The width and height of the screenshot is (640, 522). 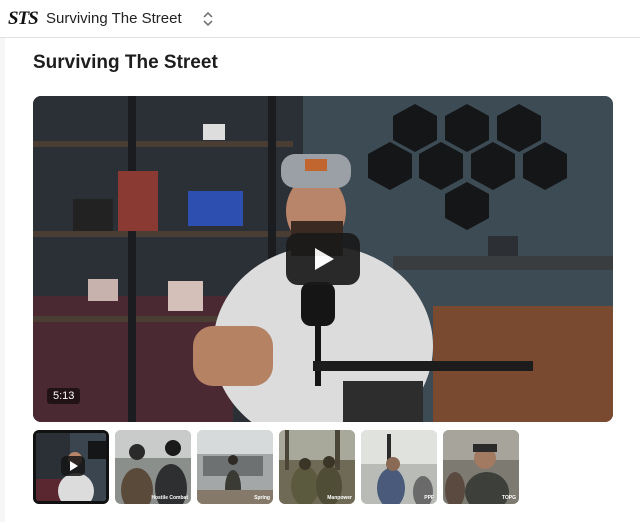 I want to click on video-thumbnail: Manpower, so click(x=317, y=467).